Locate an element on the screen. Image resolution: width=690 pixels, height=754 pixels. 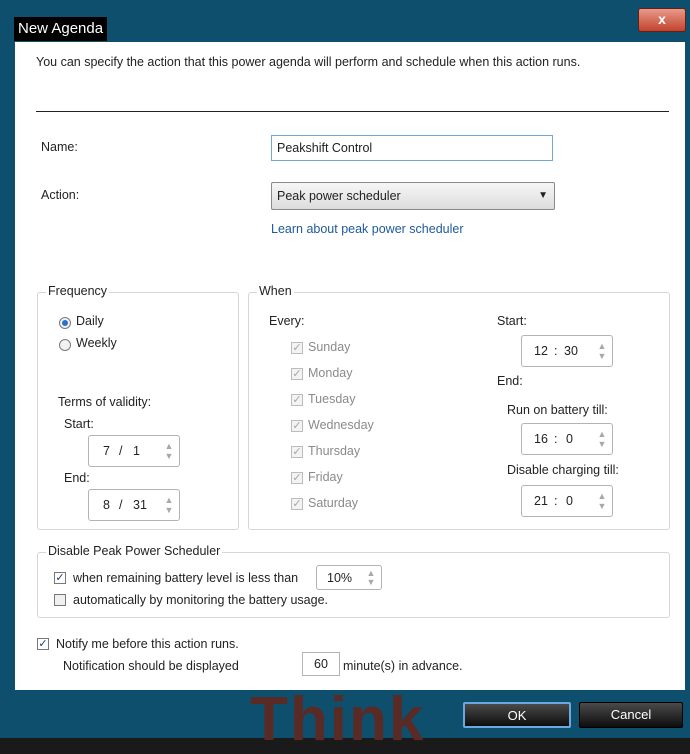
day-label-thursday: Thursday is located at coordinates (334, 451).